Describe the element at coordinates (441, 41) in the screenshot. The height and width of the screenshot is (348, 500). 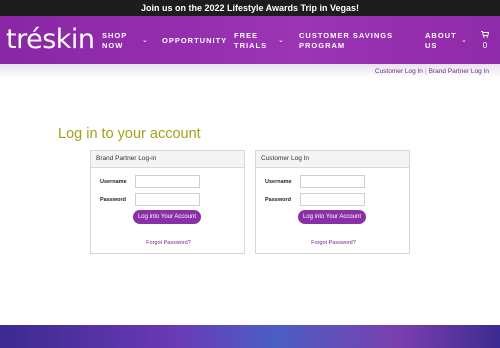
I see `nav-about-us: ABOUT US` at that location.